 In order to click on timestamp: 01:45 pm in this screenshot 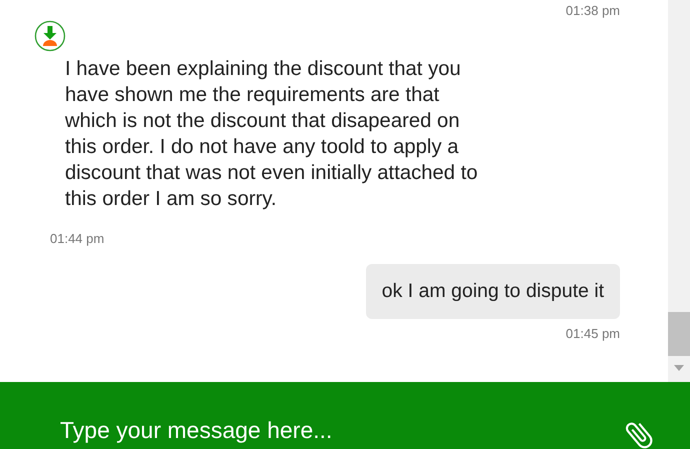, I will do `click(593, 333)`.